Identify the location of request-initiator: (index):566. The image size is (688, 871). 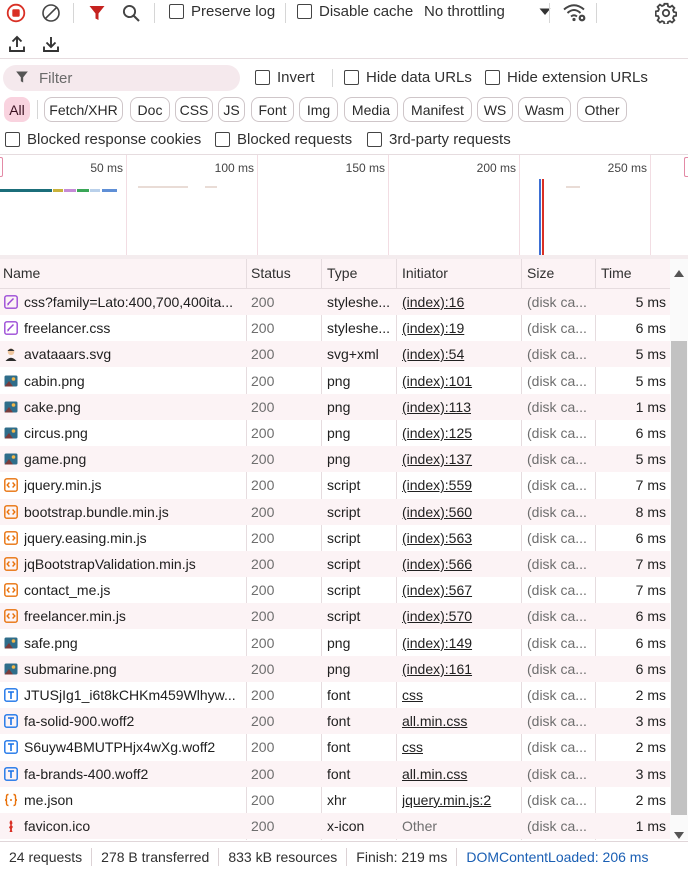
(462, 564).